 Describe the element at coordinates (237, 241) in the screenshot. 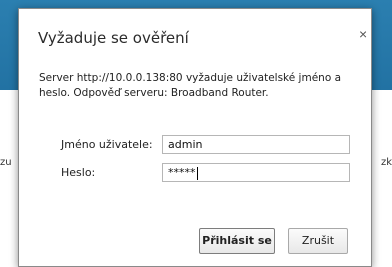

I see `login-button: Přihlásit se` at that location.